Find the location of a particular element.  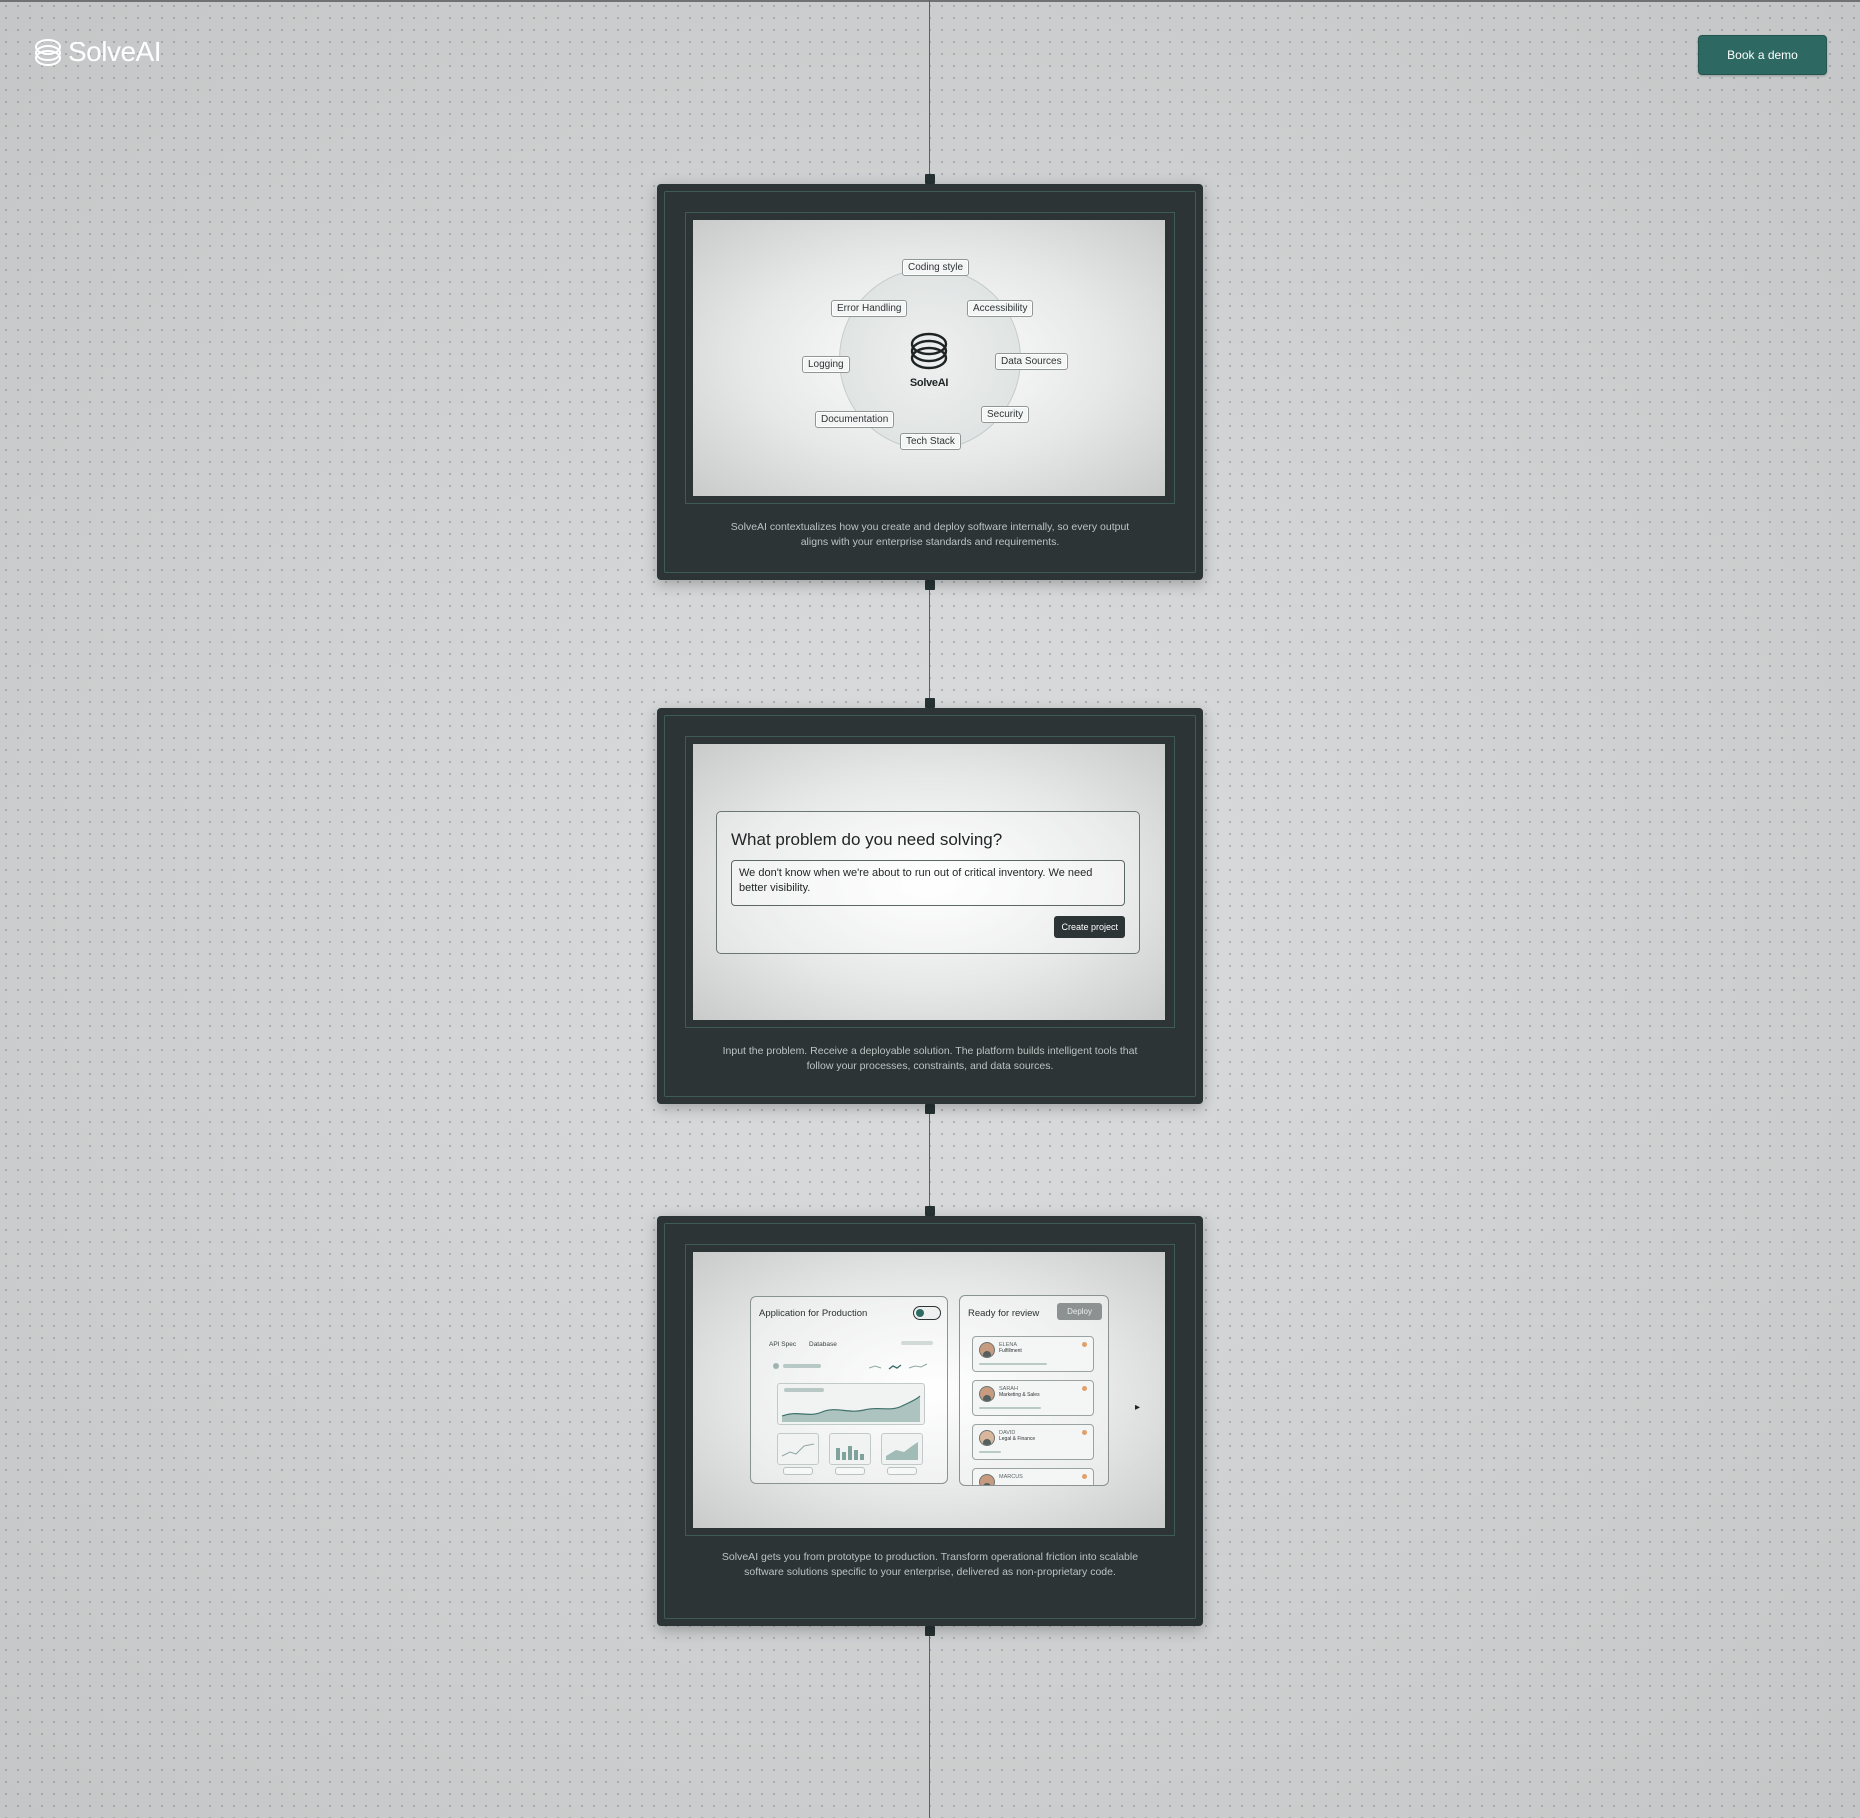

center-logo-label: SolveAI is located at coordinates (929, 383).